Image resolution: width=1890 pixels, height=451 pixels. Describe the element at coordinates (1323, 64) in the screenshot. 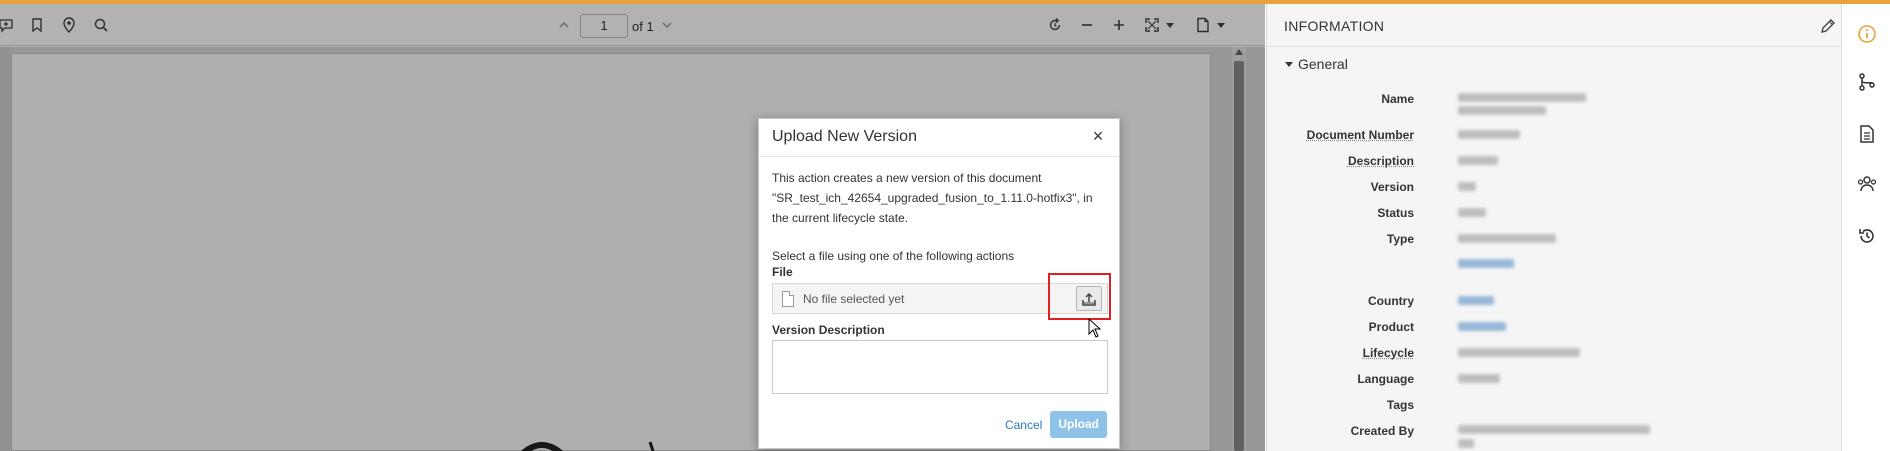

I see `general-section-label: General` at that location.